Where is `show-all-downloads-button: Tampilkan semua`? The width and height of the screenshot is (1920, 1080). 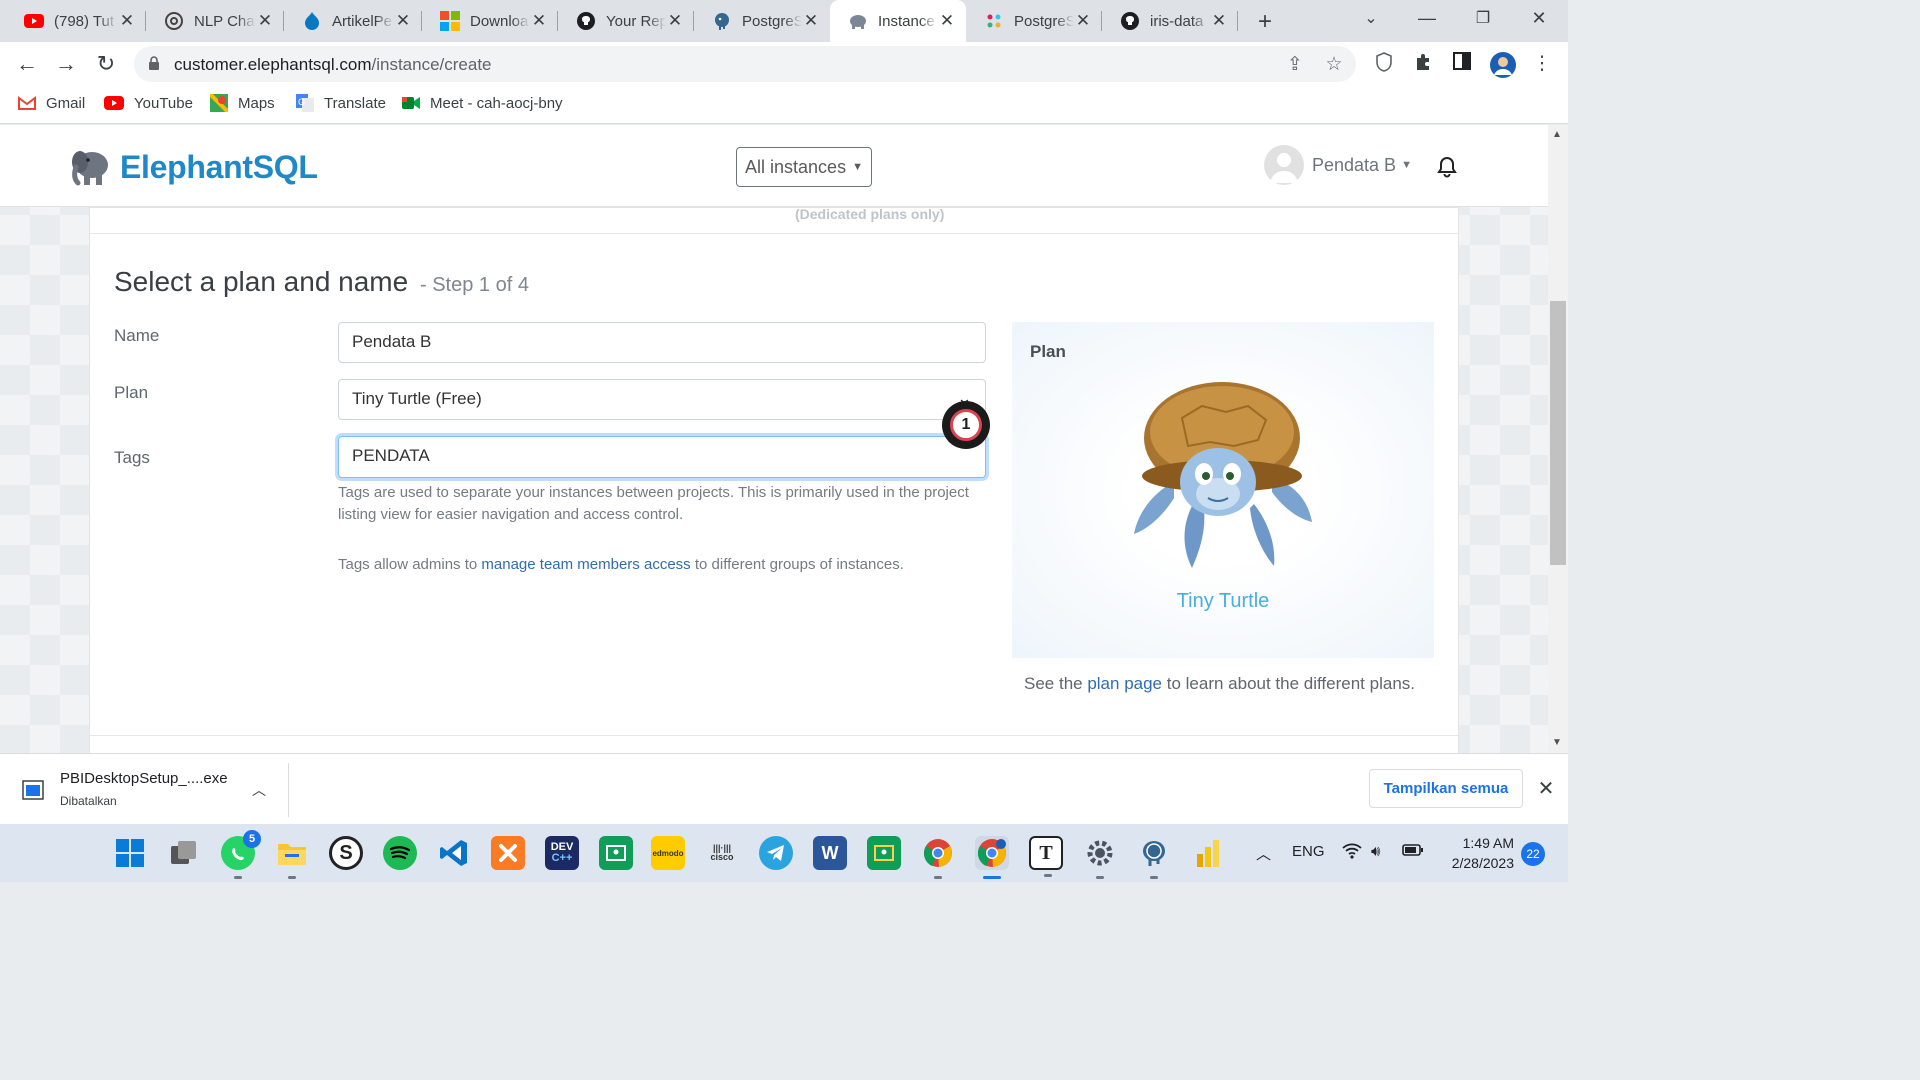 show-all-downloads-button: Tampilkan semua is located at coordinates (1446, 788).